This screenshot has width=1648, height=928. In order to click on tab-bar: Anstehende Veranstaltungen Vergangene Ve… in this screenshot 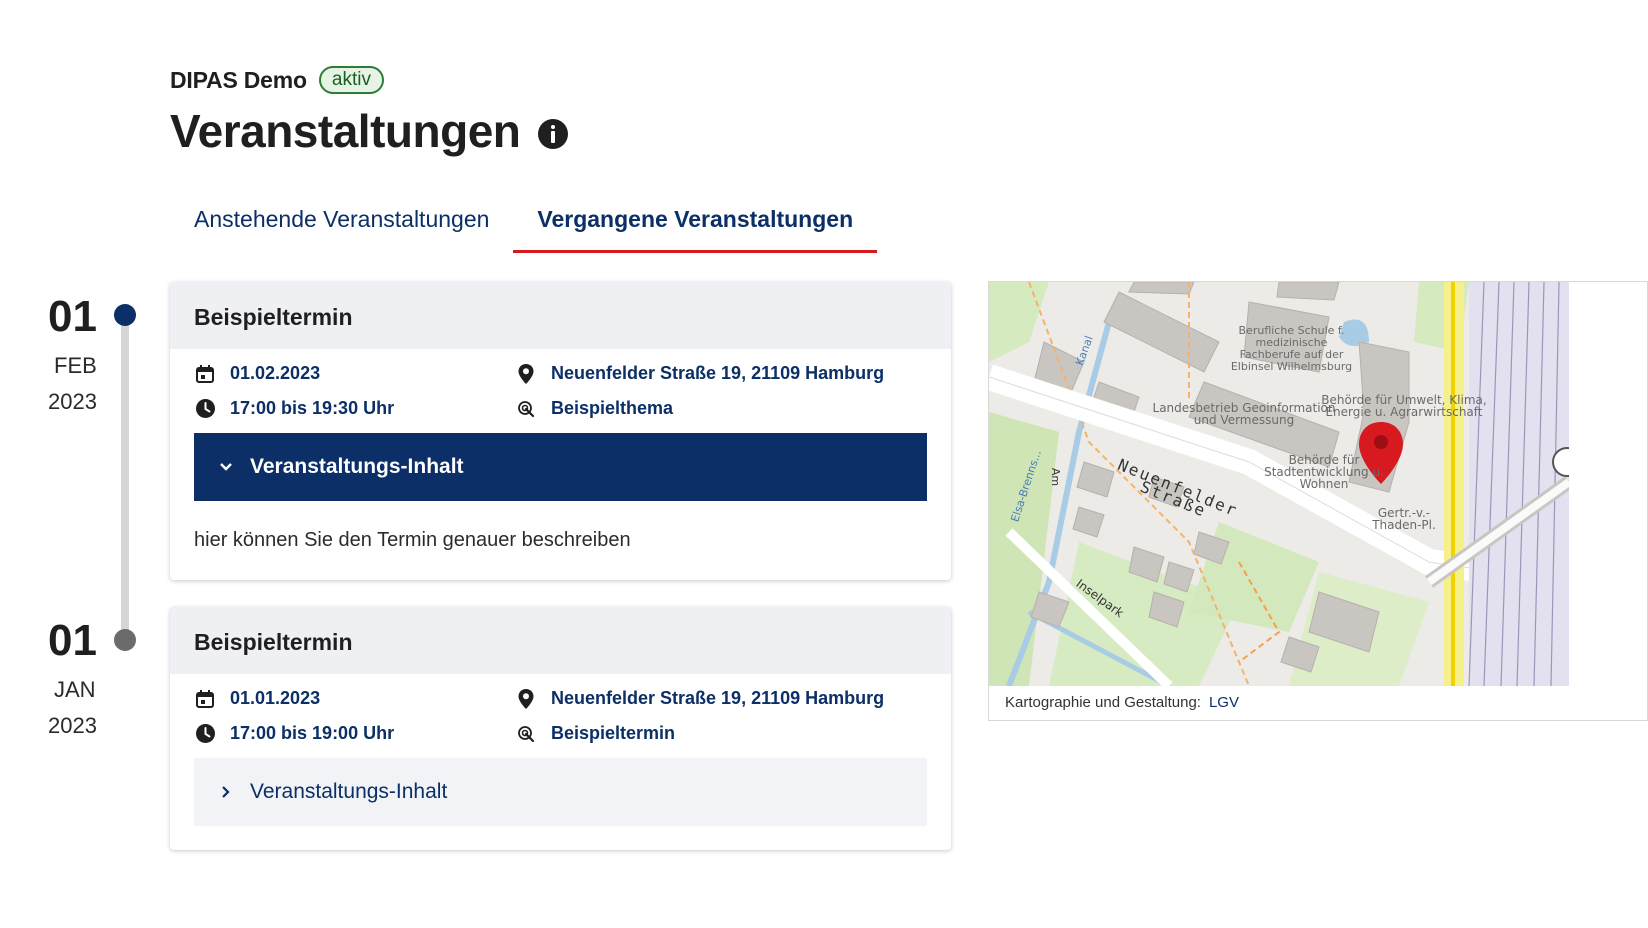, I will do `click(523, 222)`.